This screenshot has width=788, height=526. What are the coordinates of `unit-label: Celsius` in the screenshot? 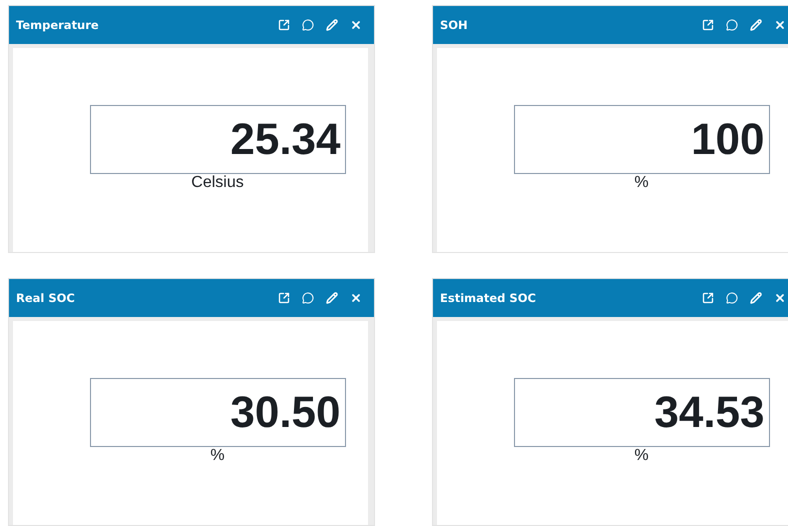 It's located at (217, 183).